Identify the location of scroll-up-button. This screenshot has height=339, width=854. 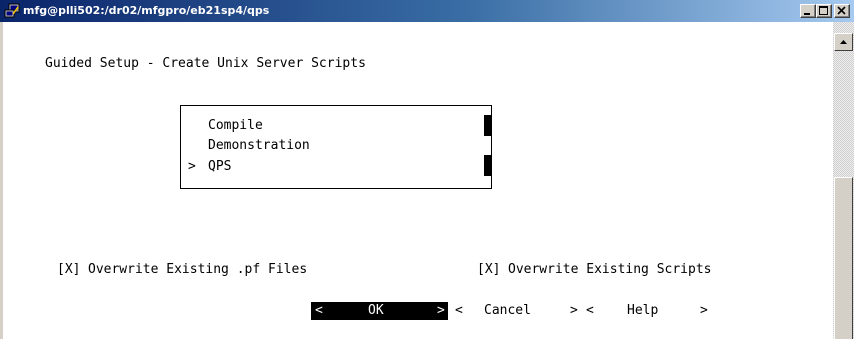
(843, 42).